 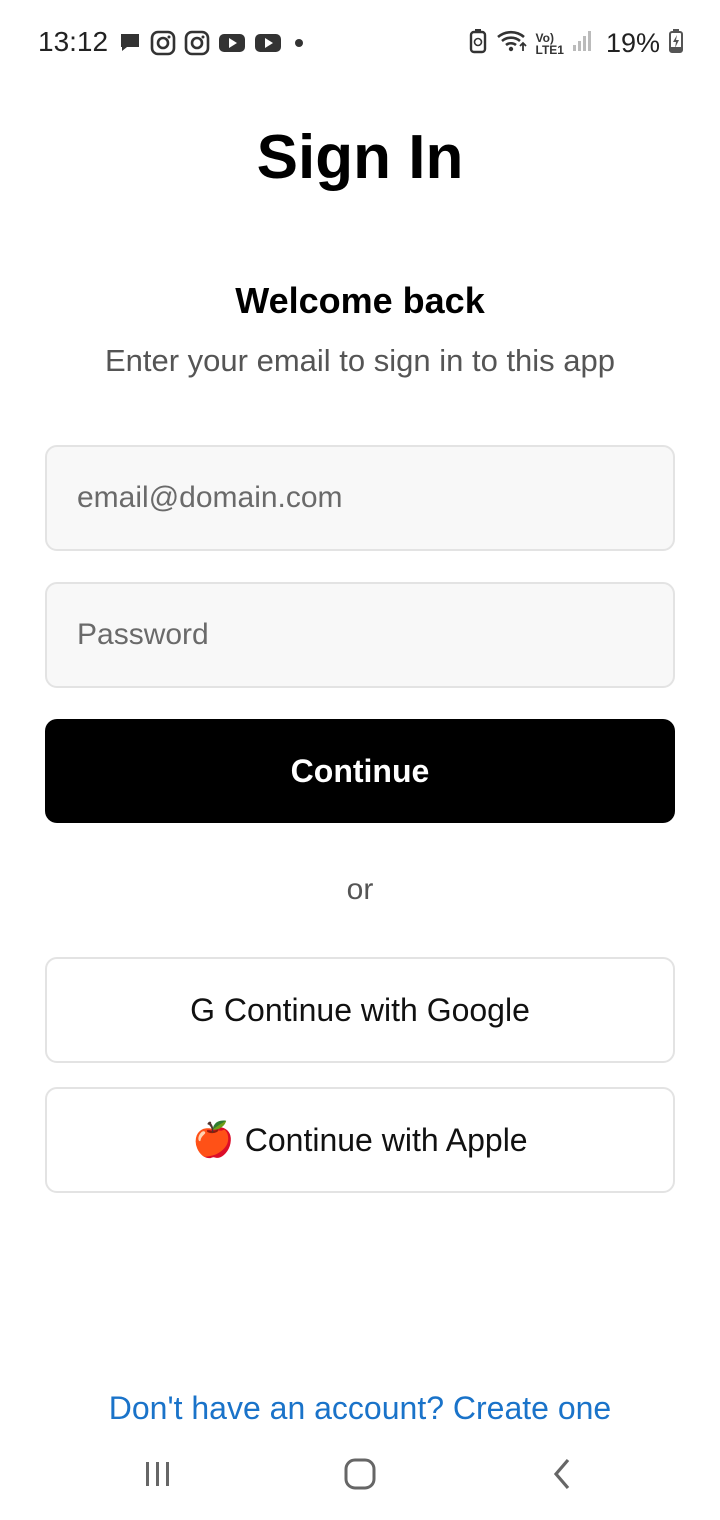 What do you see at coordinates (360, 360) in the screenshot?
I see `subtitle-text: Enter your email to sign in to this app` at bounding box center [360, 360].